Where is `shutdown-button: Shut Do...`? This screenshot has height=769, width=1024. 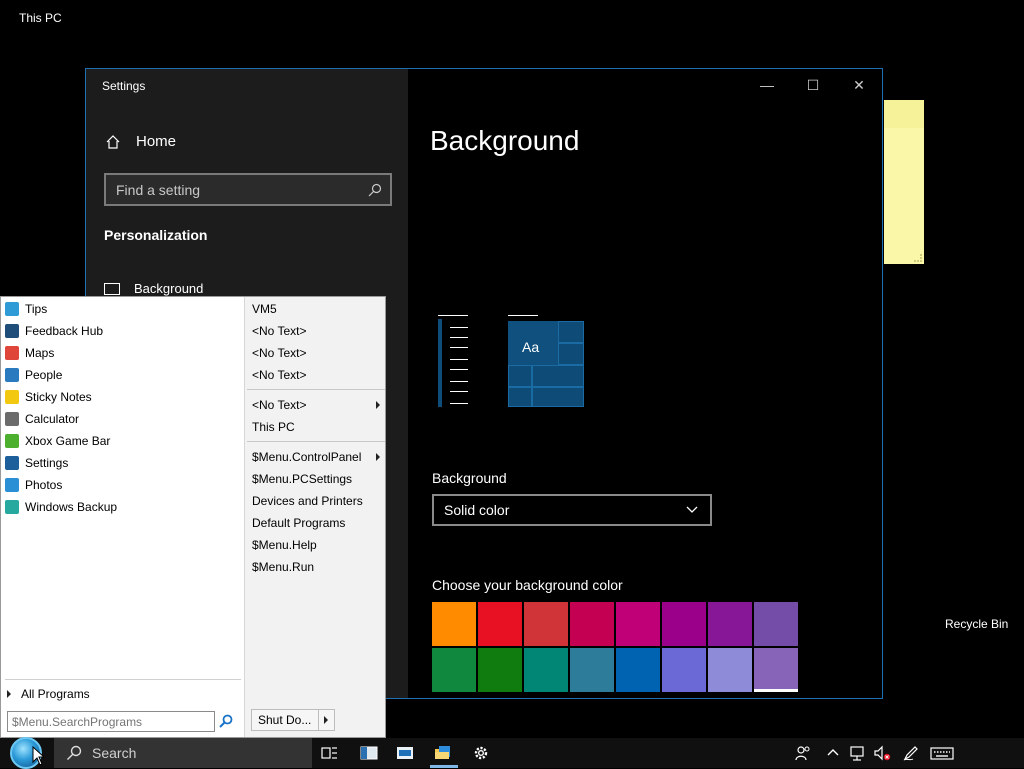
shutdown-button: Shut Do... is located at coordinates (293, 720).